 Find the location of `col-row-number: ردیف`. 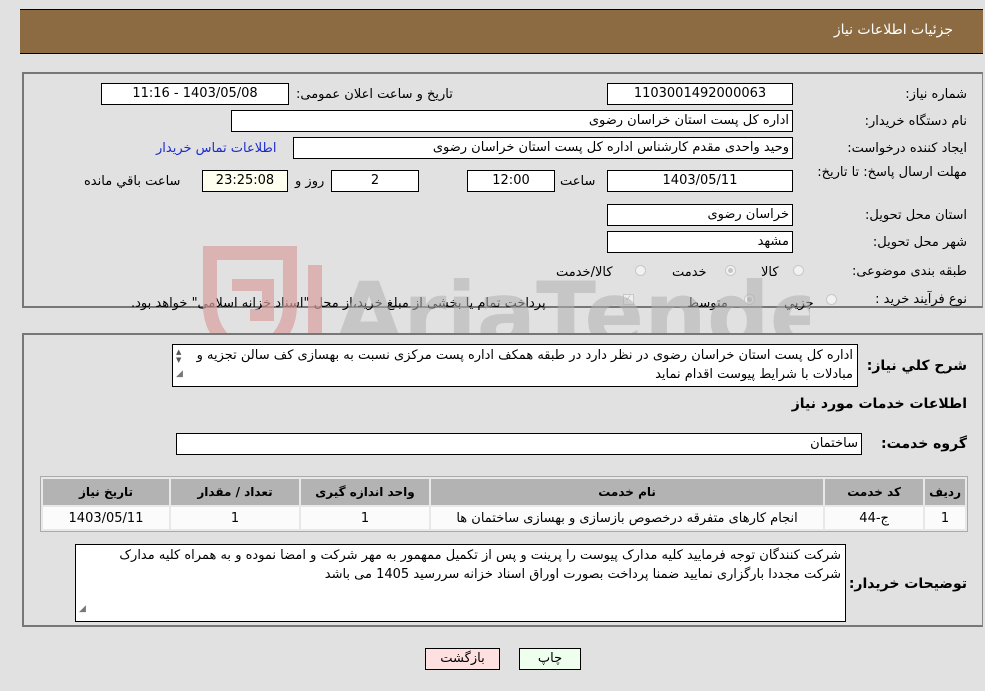

col-row-number: ردیف is located at coordinates (945, 492).